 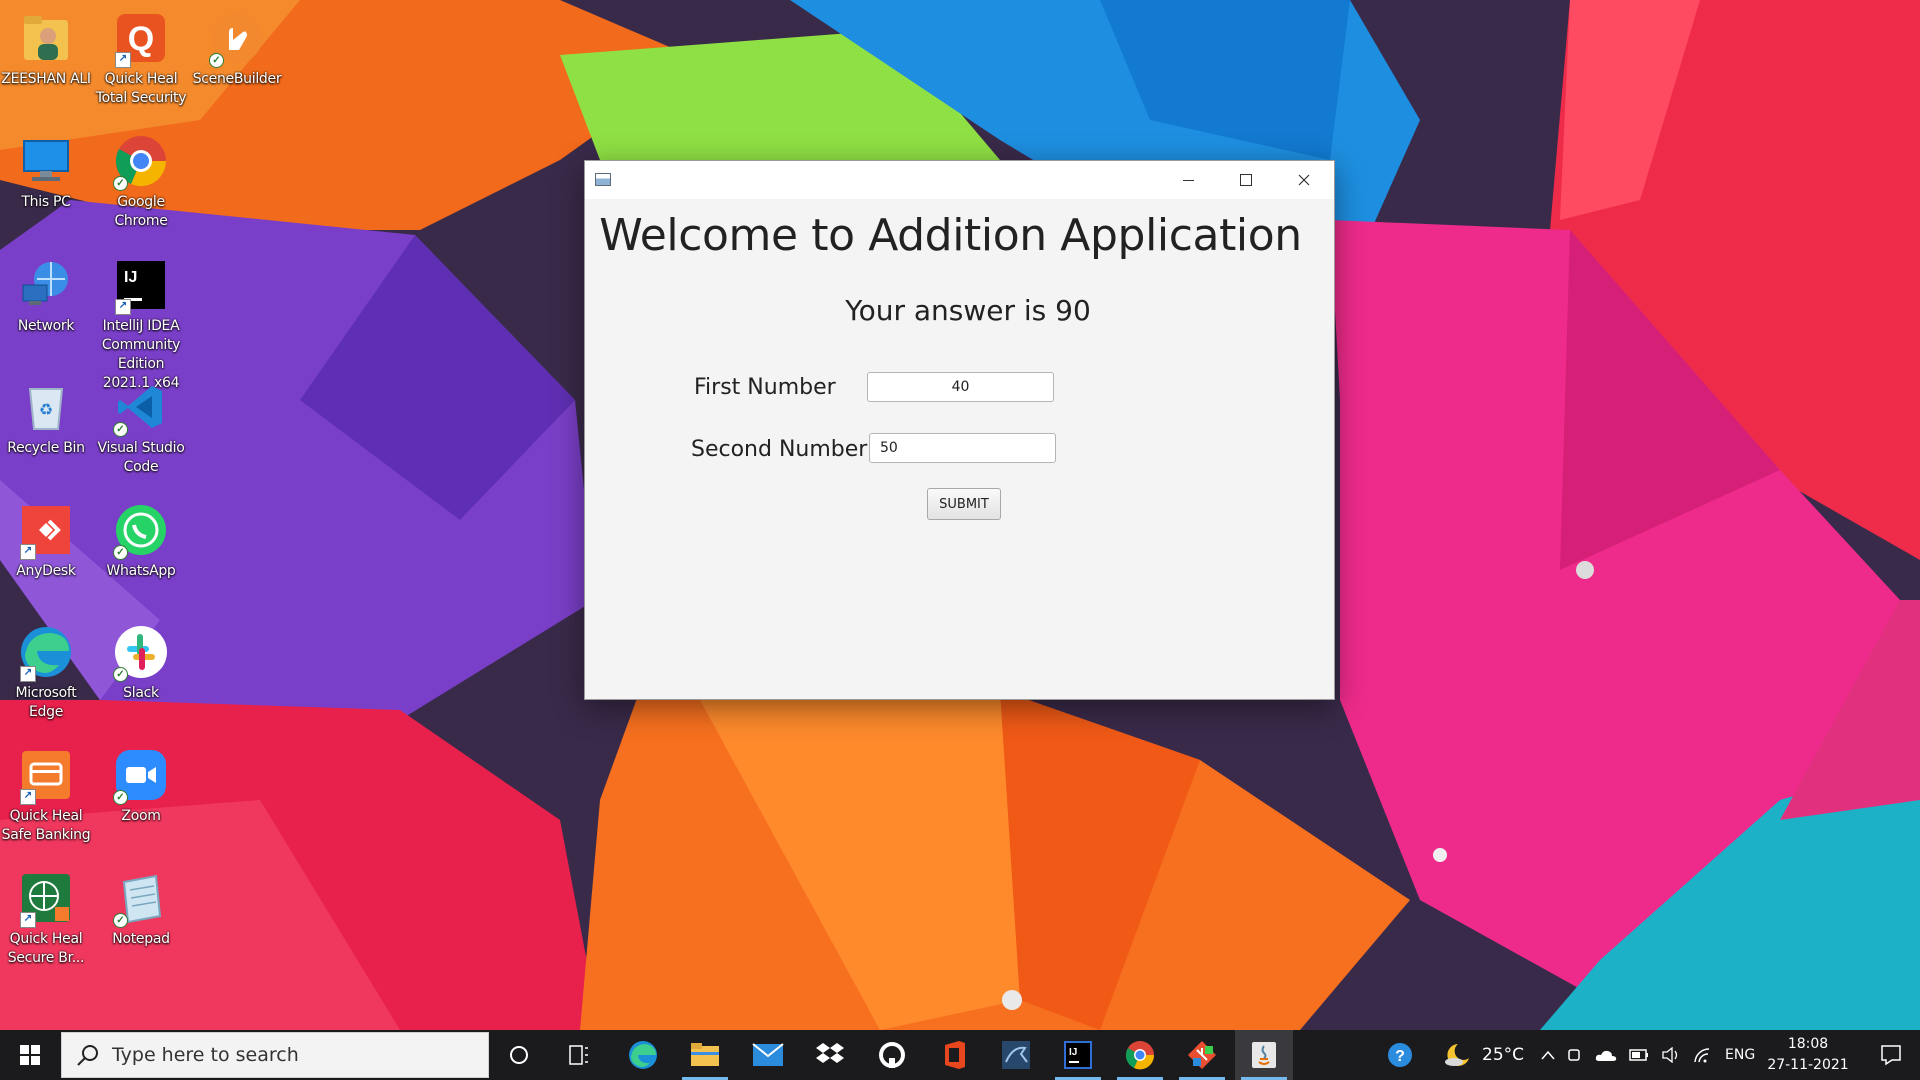 What do you see at coordinates (579, 1055) in the screenshot?
I see `task-view-button` at bounding box center [579, 1055].